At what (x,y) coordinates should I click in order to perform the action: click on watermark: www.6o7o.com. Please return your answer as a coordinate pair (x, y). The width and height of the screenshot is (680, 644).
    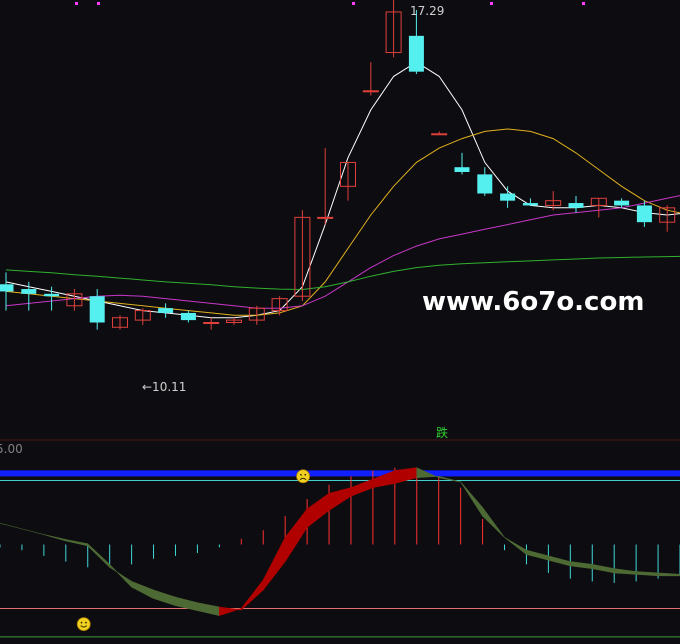
    Looking at the image, I should click on (533, 302).